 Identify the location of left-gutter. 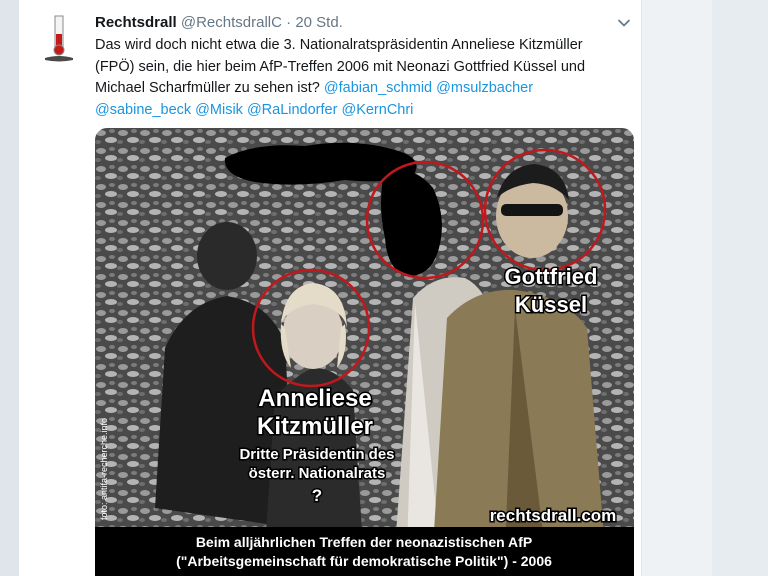
(9, 288).